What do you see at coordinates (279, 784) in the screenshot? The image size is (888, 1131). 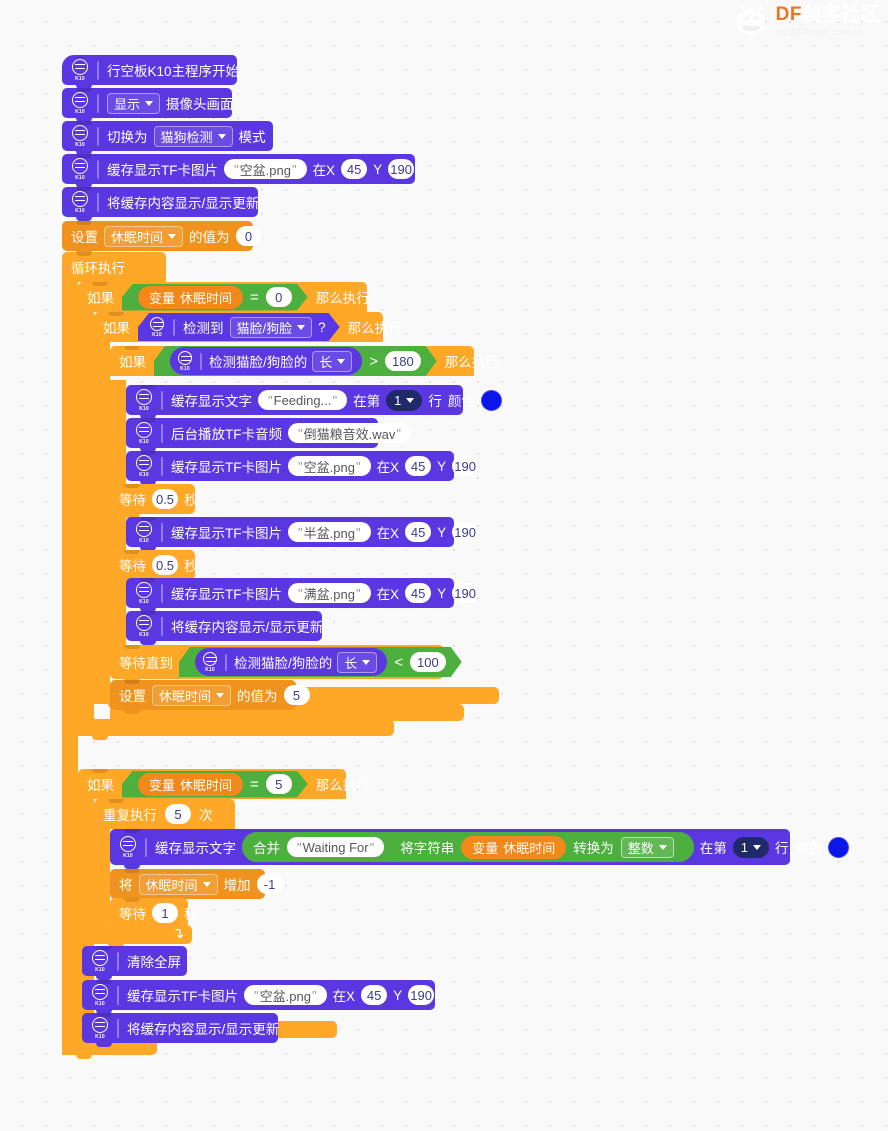 I see `compare-value-input: 5` at bounding box center [279, 784].